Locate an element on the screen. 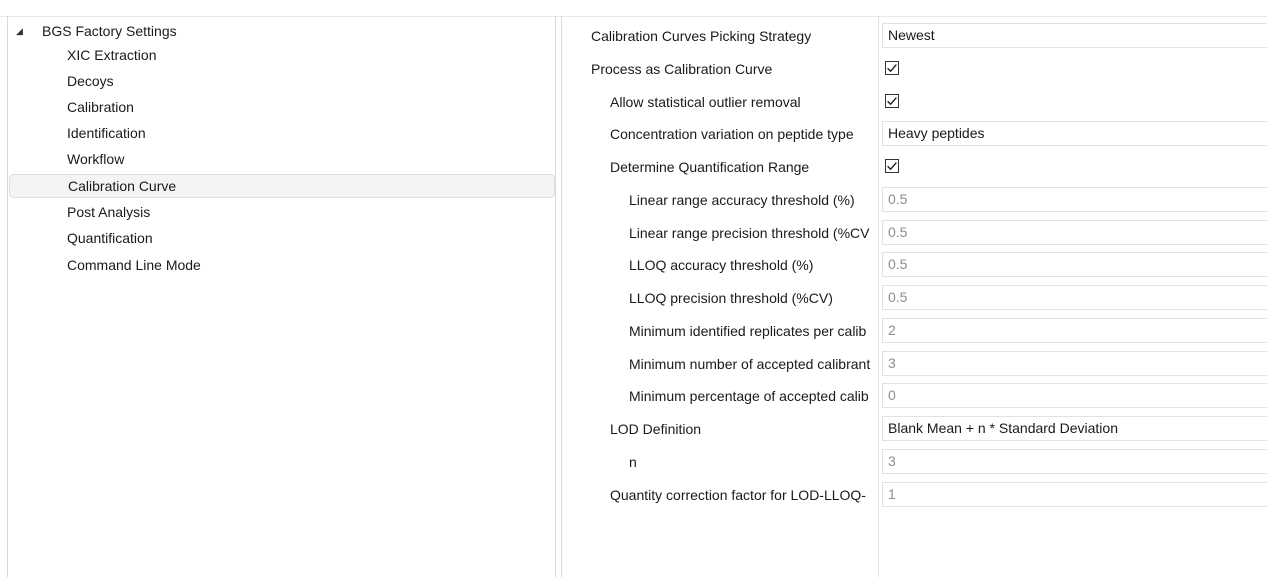 The image size is (1267, 577). min-percentage-accepted-field: 0 is located at coordinates (1074, 395).